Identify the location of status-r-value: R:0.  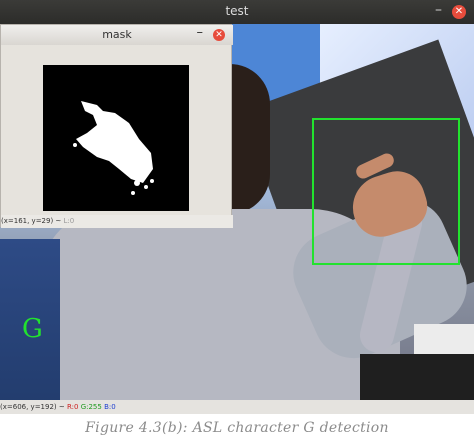
(72, 407).